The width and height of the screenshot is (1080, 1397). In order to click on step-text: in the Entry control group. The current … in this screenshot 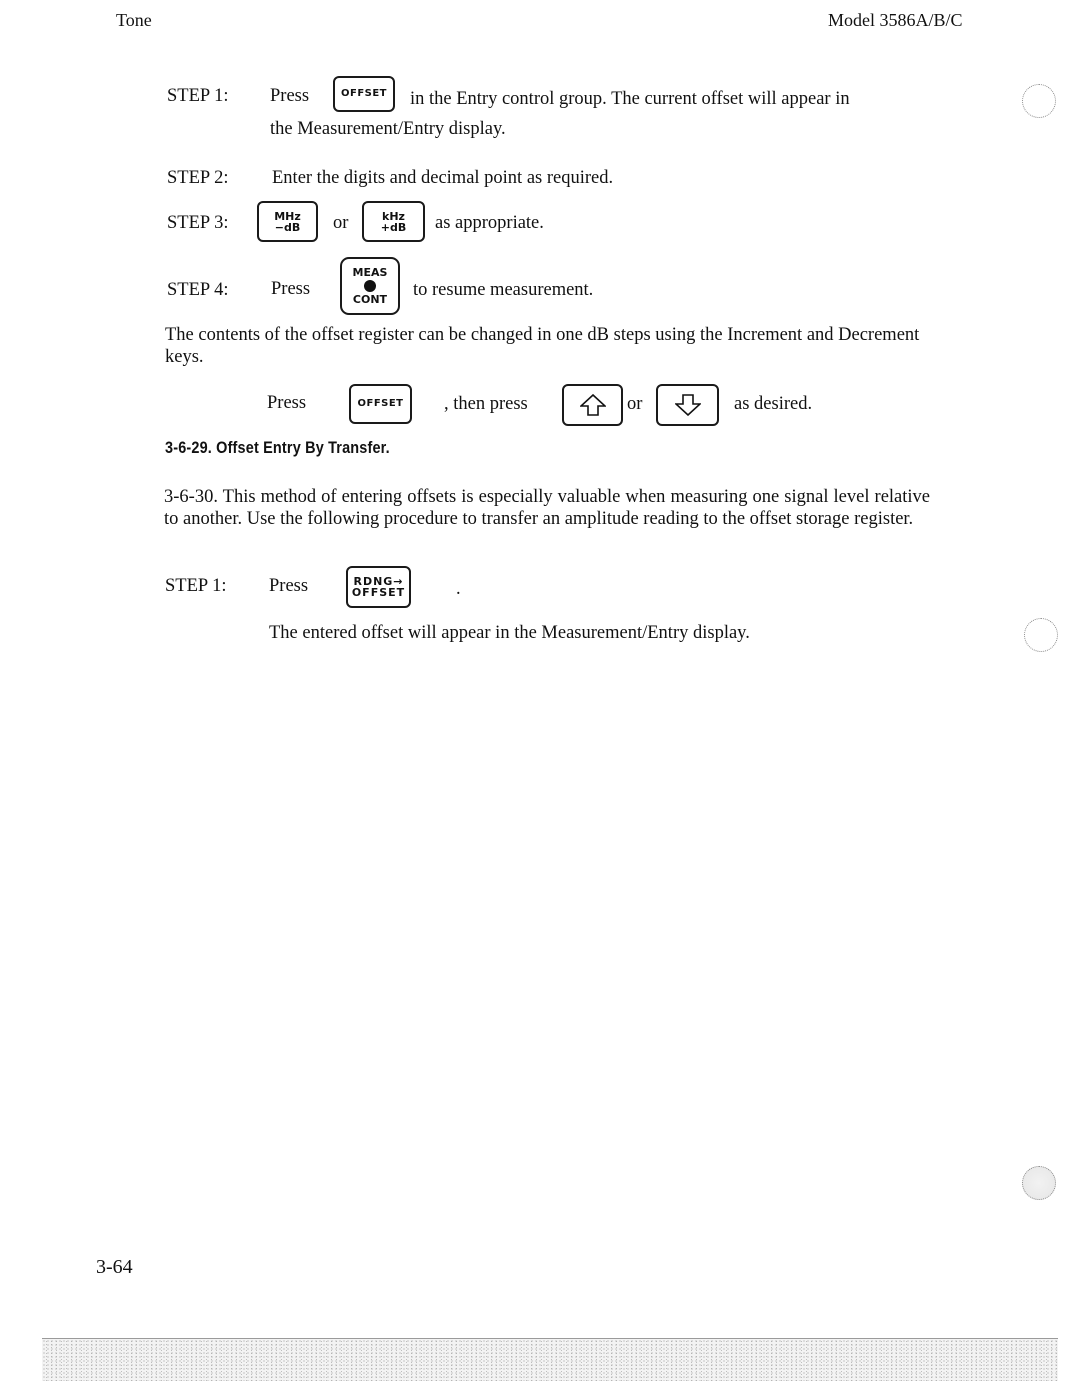, I will do `click(630, 99)`.